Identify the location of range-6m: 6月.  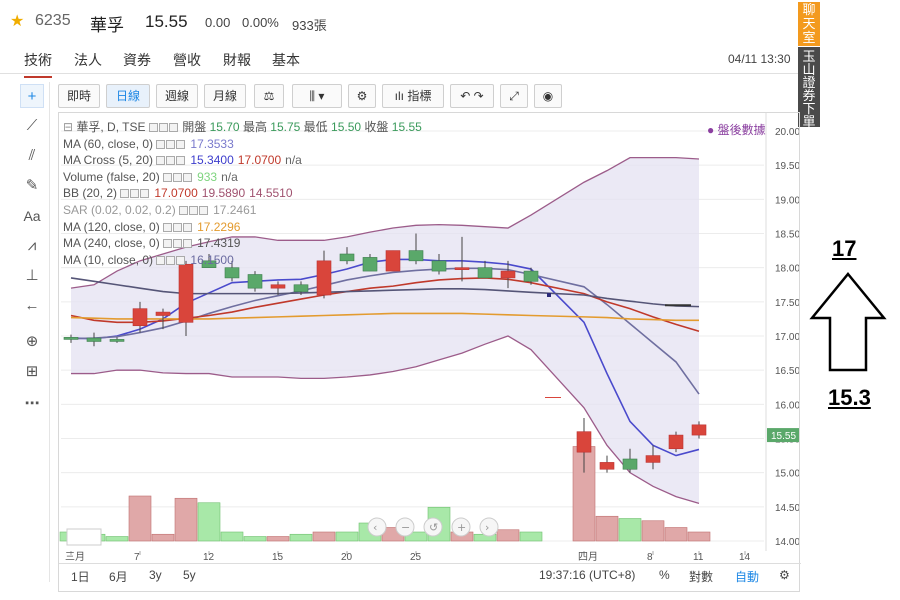
(118, 576).